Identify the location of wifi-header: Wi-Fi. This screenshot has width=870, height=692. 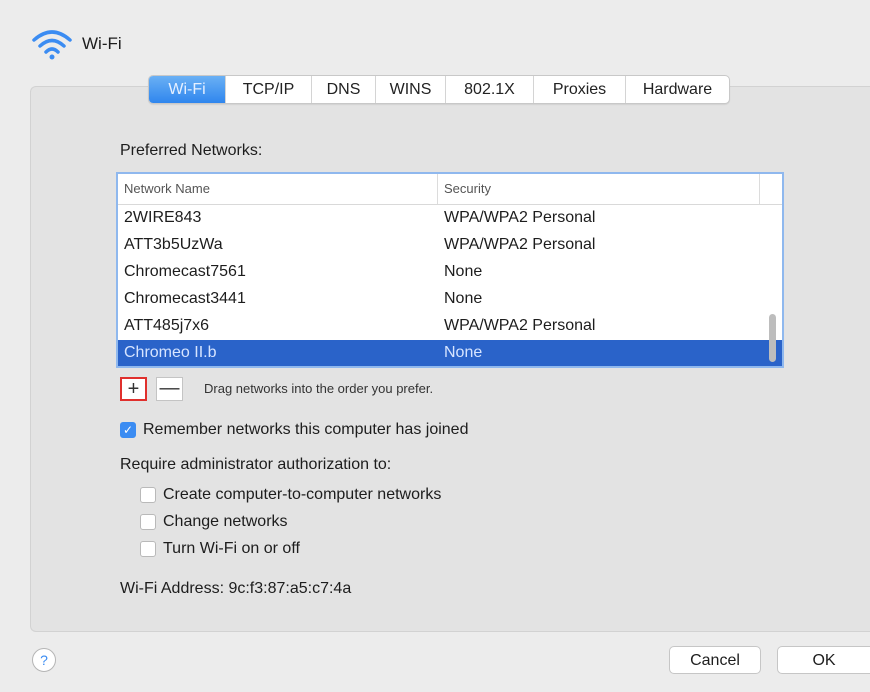
(76, 44).